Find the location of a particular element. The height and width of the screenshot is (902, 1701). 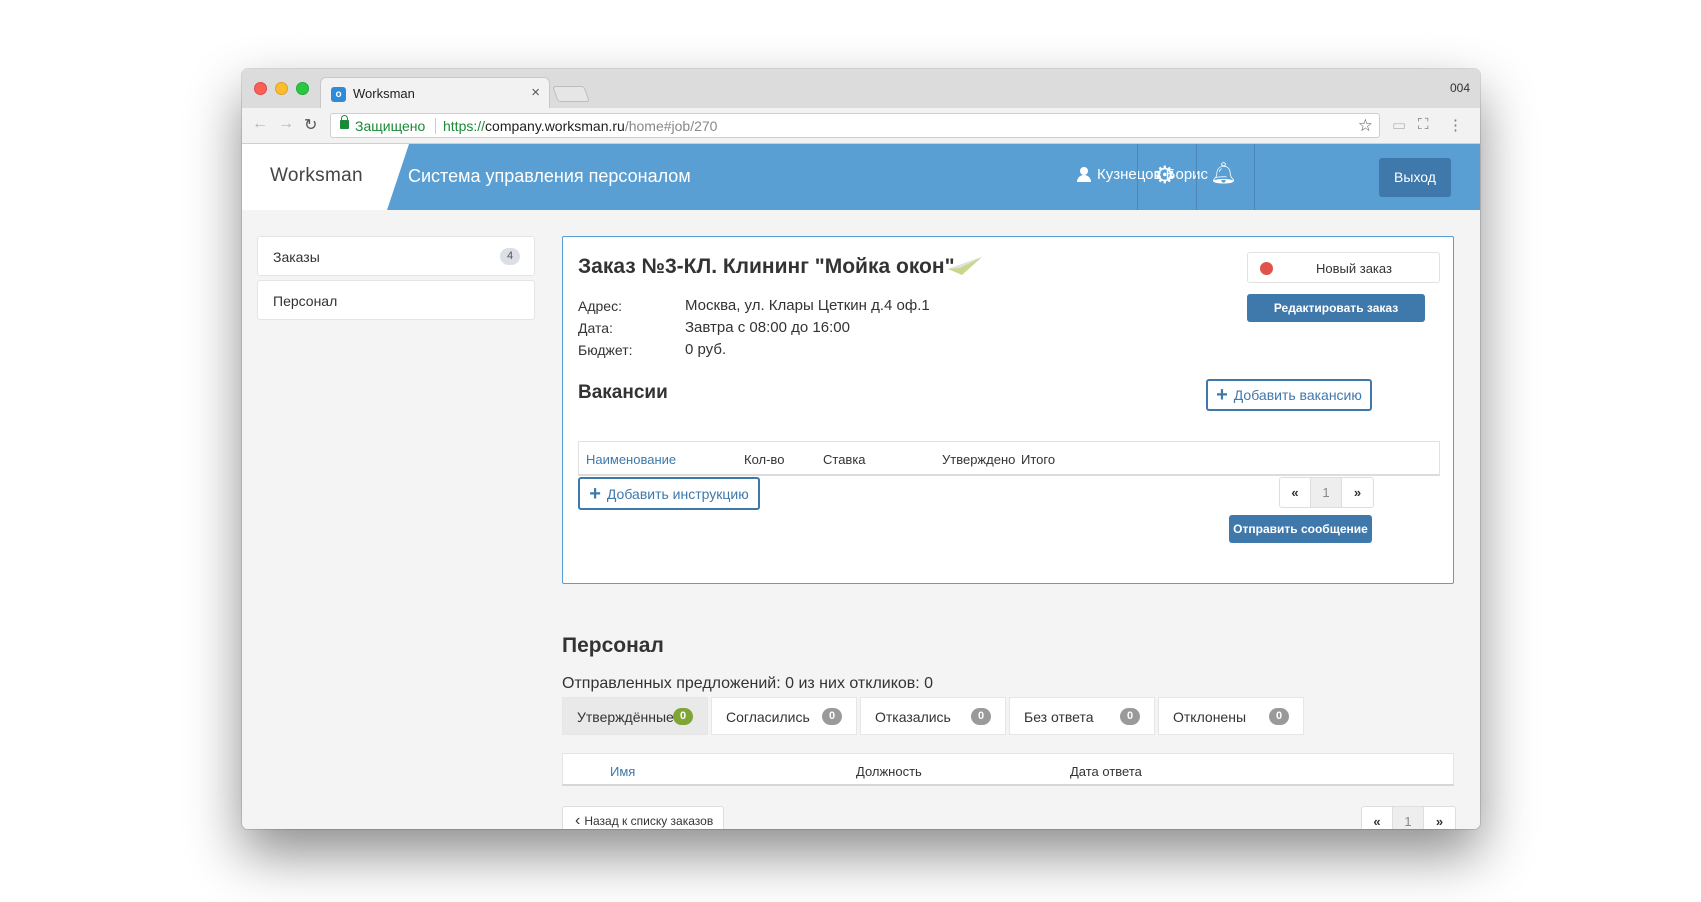

url-scheme: https:// is located at coordinates (464, 126).